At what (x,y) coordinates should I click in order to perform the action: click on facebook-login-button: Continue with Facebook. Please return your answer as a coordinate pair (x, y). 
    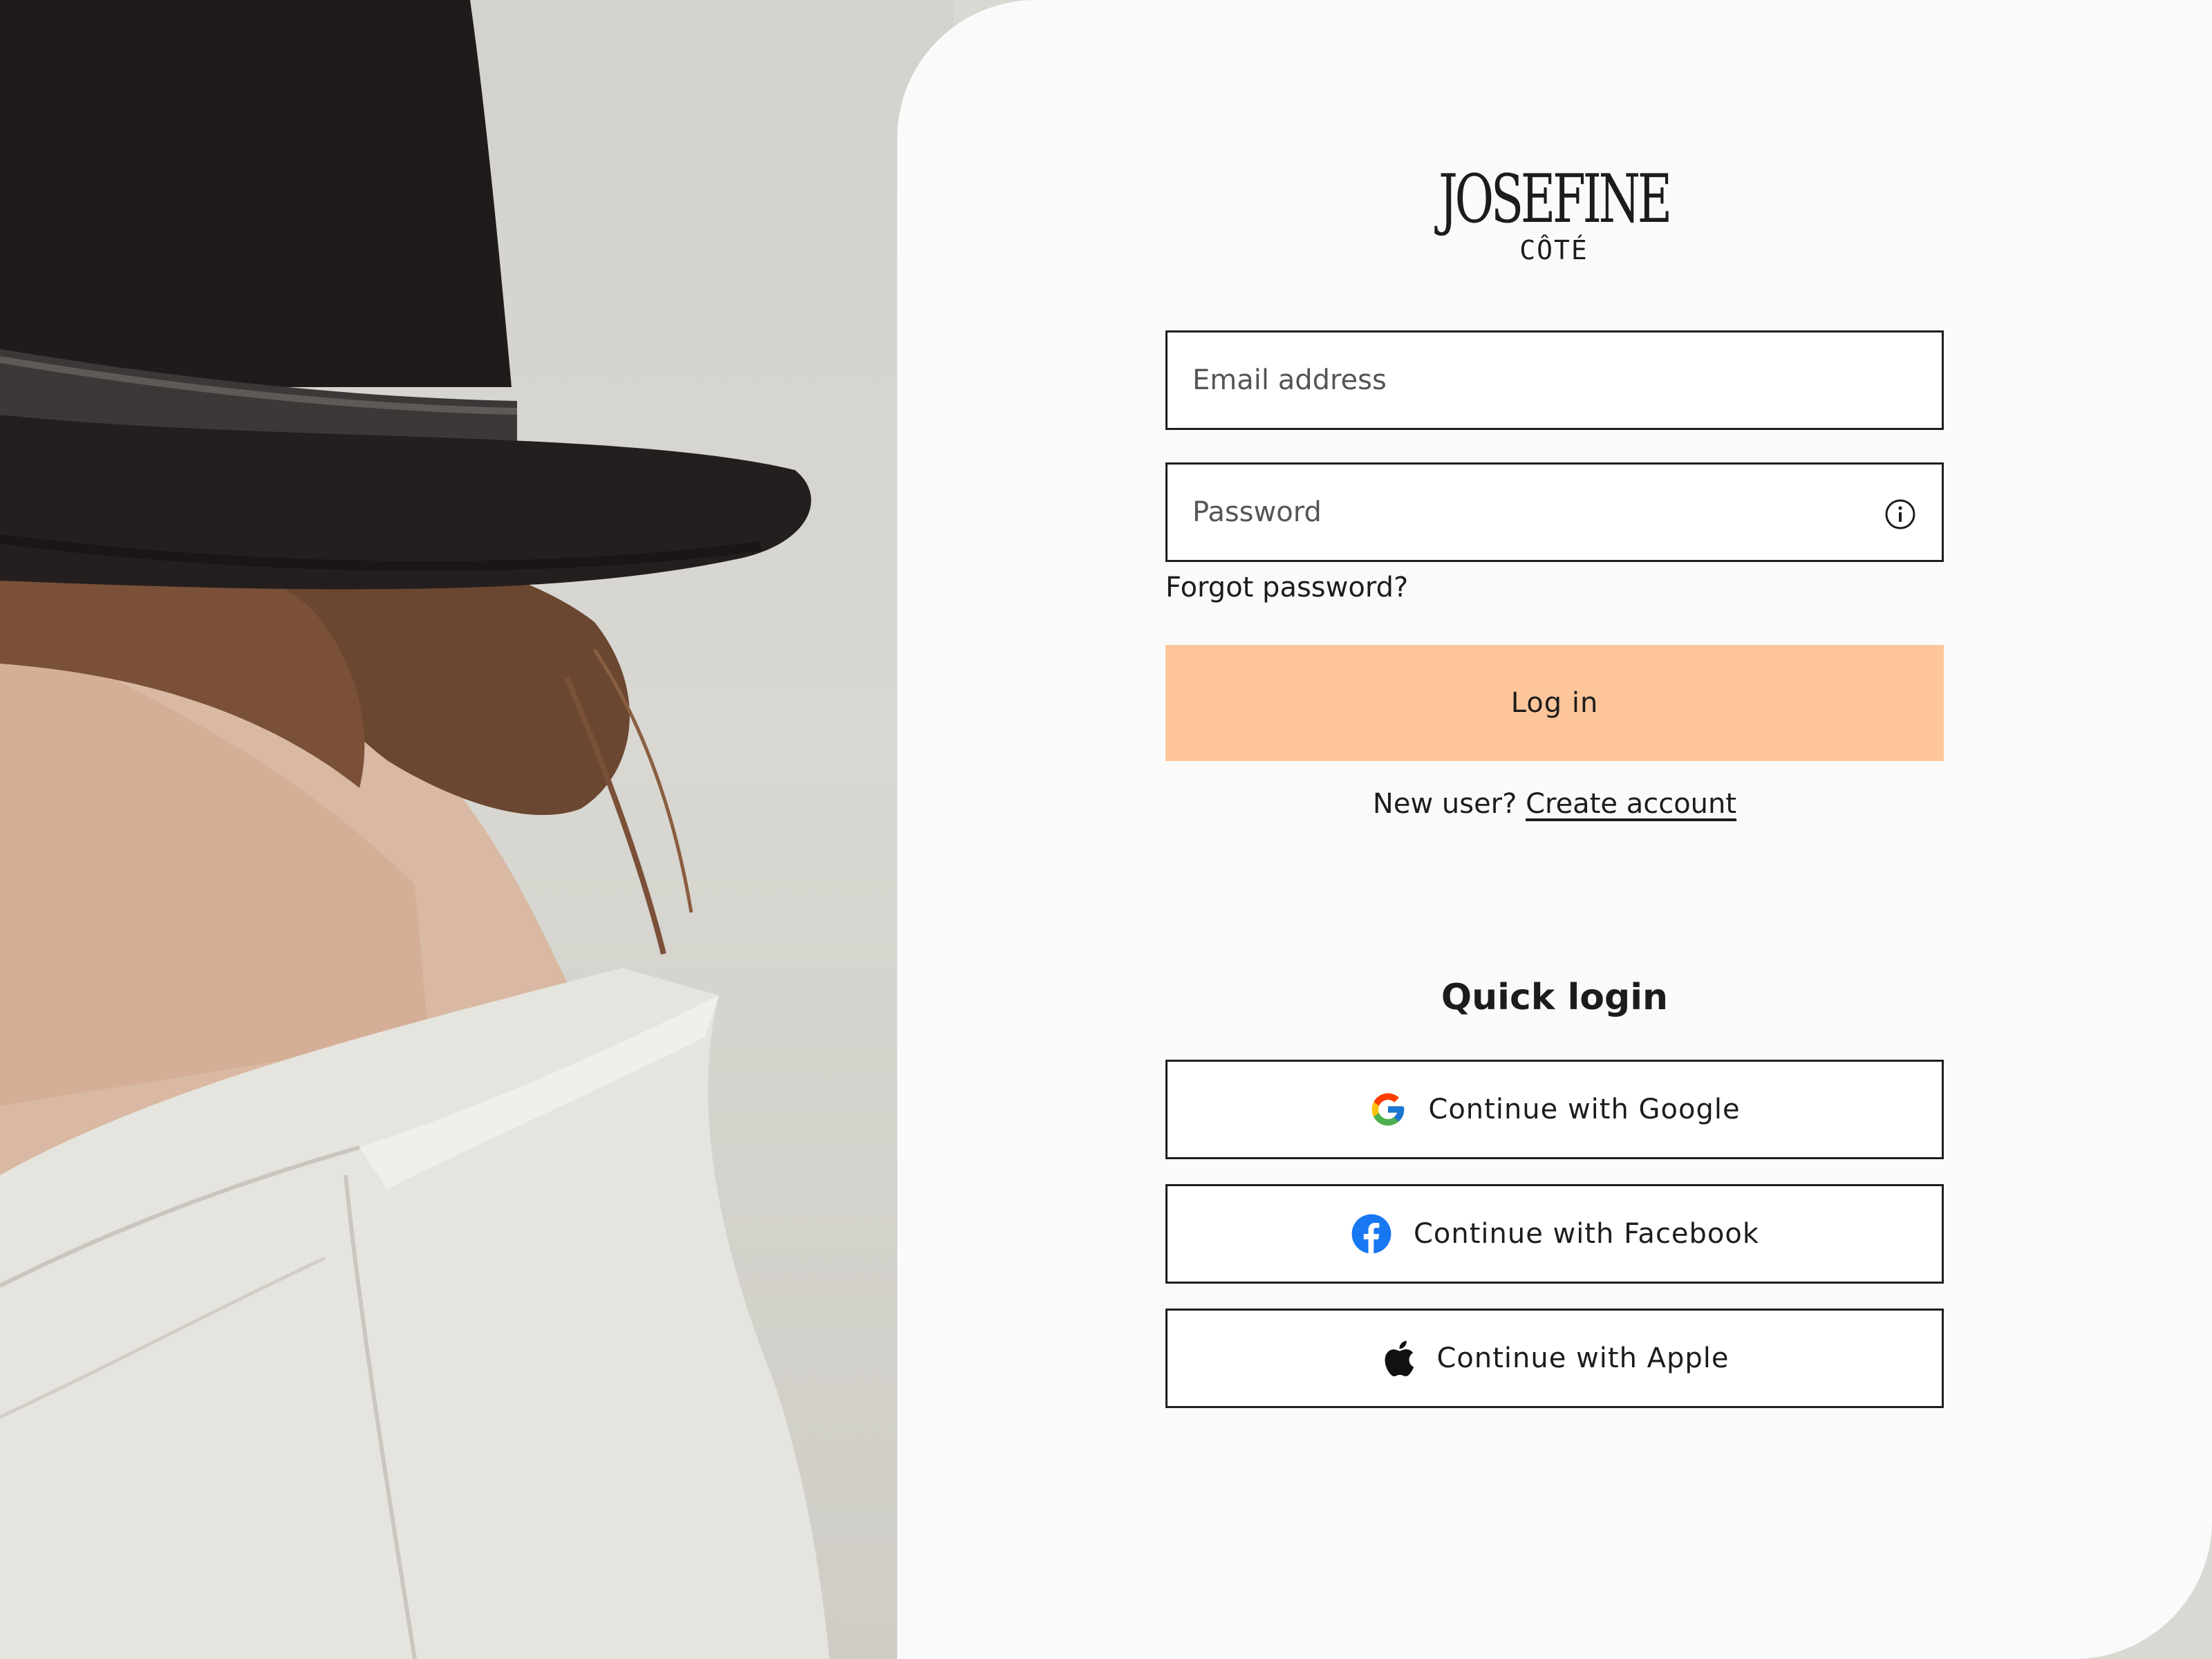
    Looking at the image, I should click on (1554, 1234).